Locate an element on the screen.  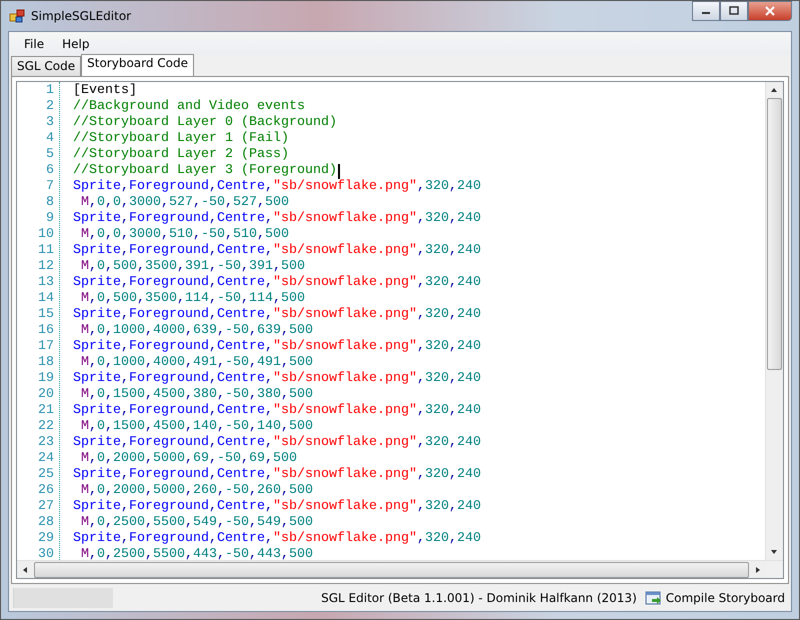
menu-item: File is located at coordinates (34, 43).